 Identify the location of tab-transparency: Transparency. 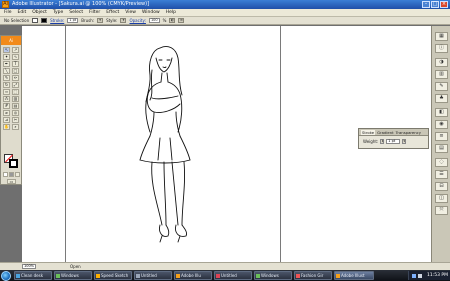
(408, 132).